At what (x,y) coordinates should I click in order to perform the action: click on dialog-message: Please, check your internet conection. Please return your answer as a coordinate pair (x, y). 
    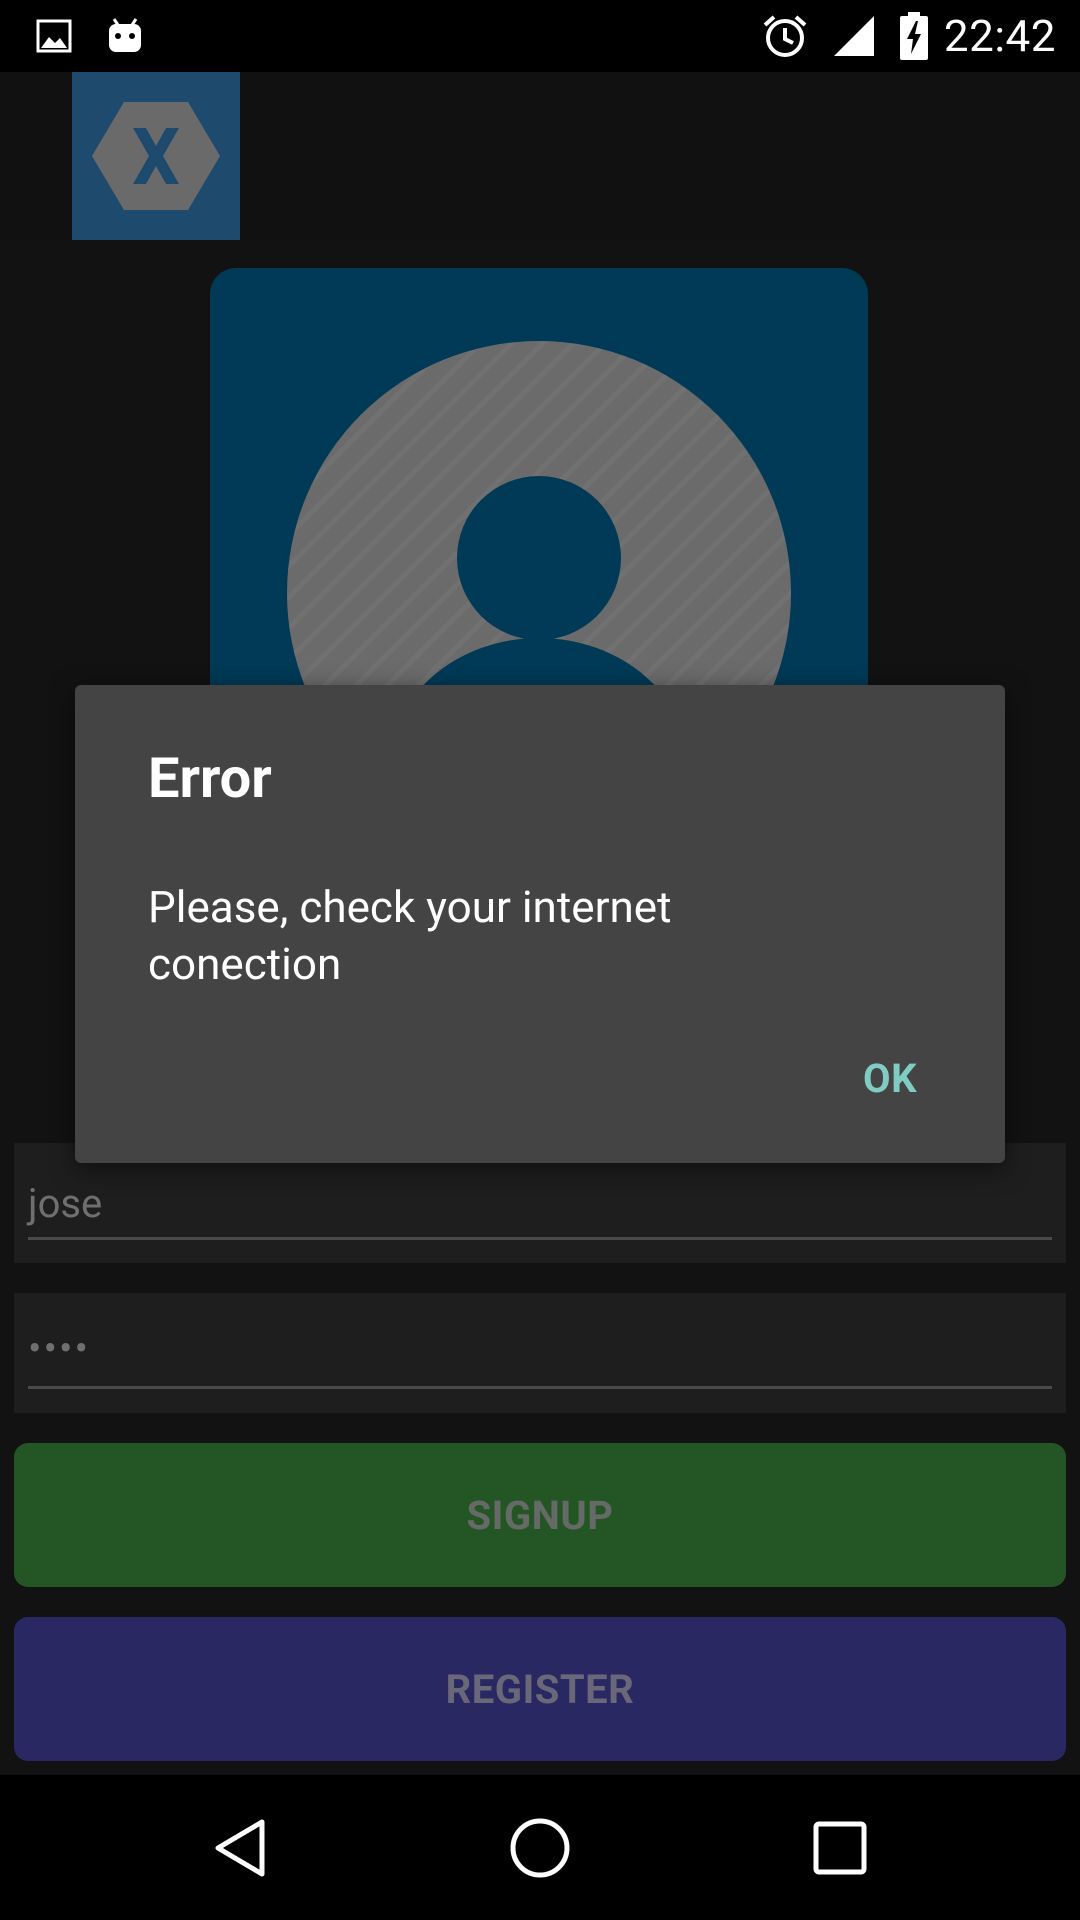
    Looking at the image, I should click on (410, 935).